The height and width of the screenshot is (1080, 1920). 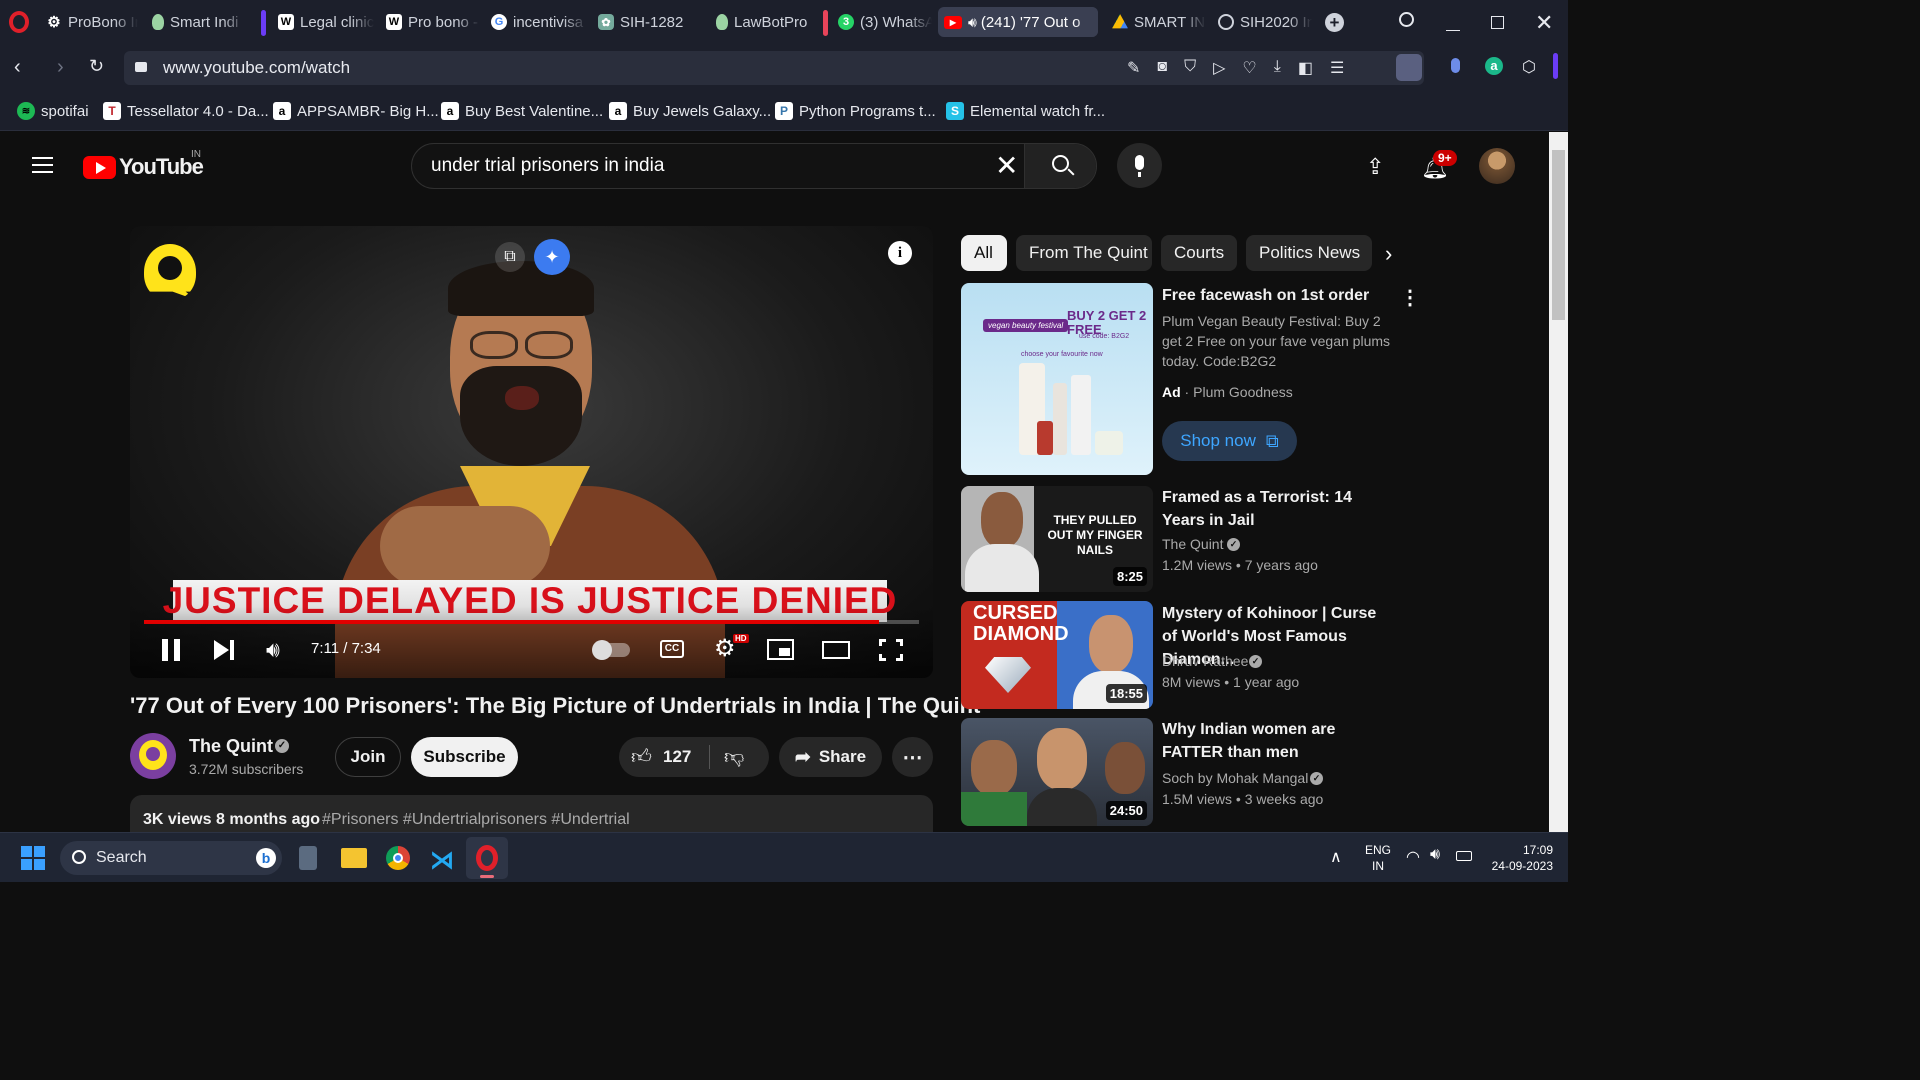 What do you see at coordinates (225, 650) in the screenshot?
I see `next-button` at bounding box center [225, 650].